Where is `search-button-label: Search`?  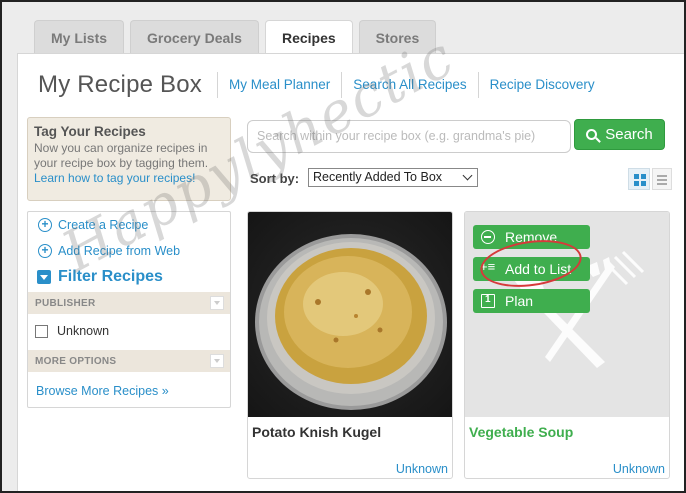
search-button-label: Search is located at coordinates (629, 134).